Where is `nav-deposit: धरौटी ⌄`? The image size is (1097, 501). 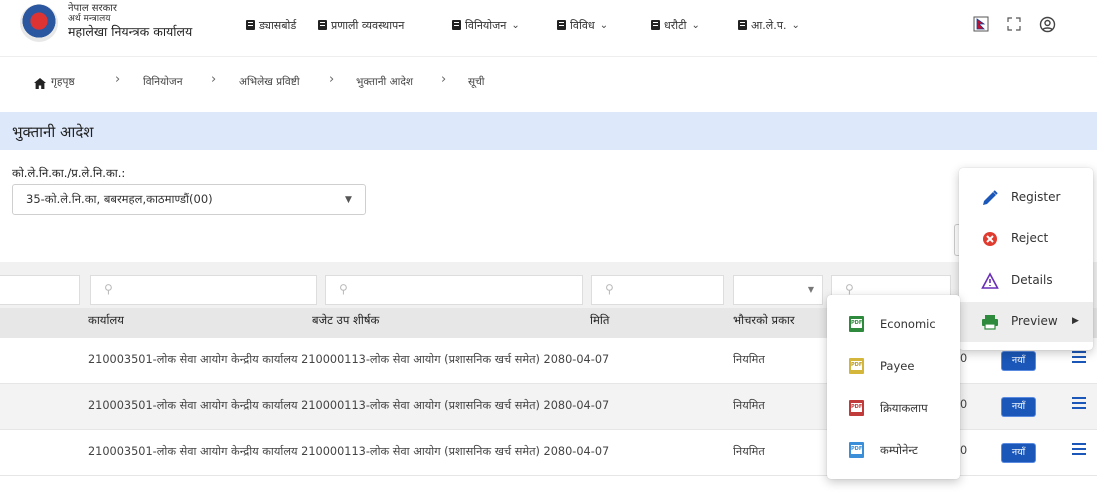
nav-deposit: धरौटी ⌄ is located at coordinates (675, 25).